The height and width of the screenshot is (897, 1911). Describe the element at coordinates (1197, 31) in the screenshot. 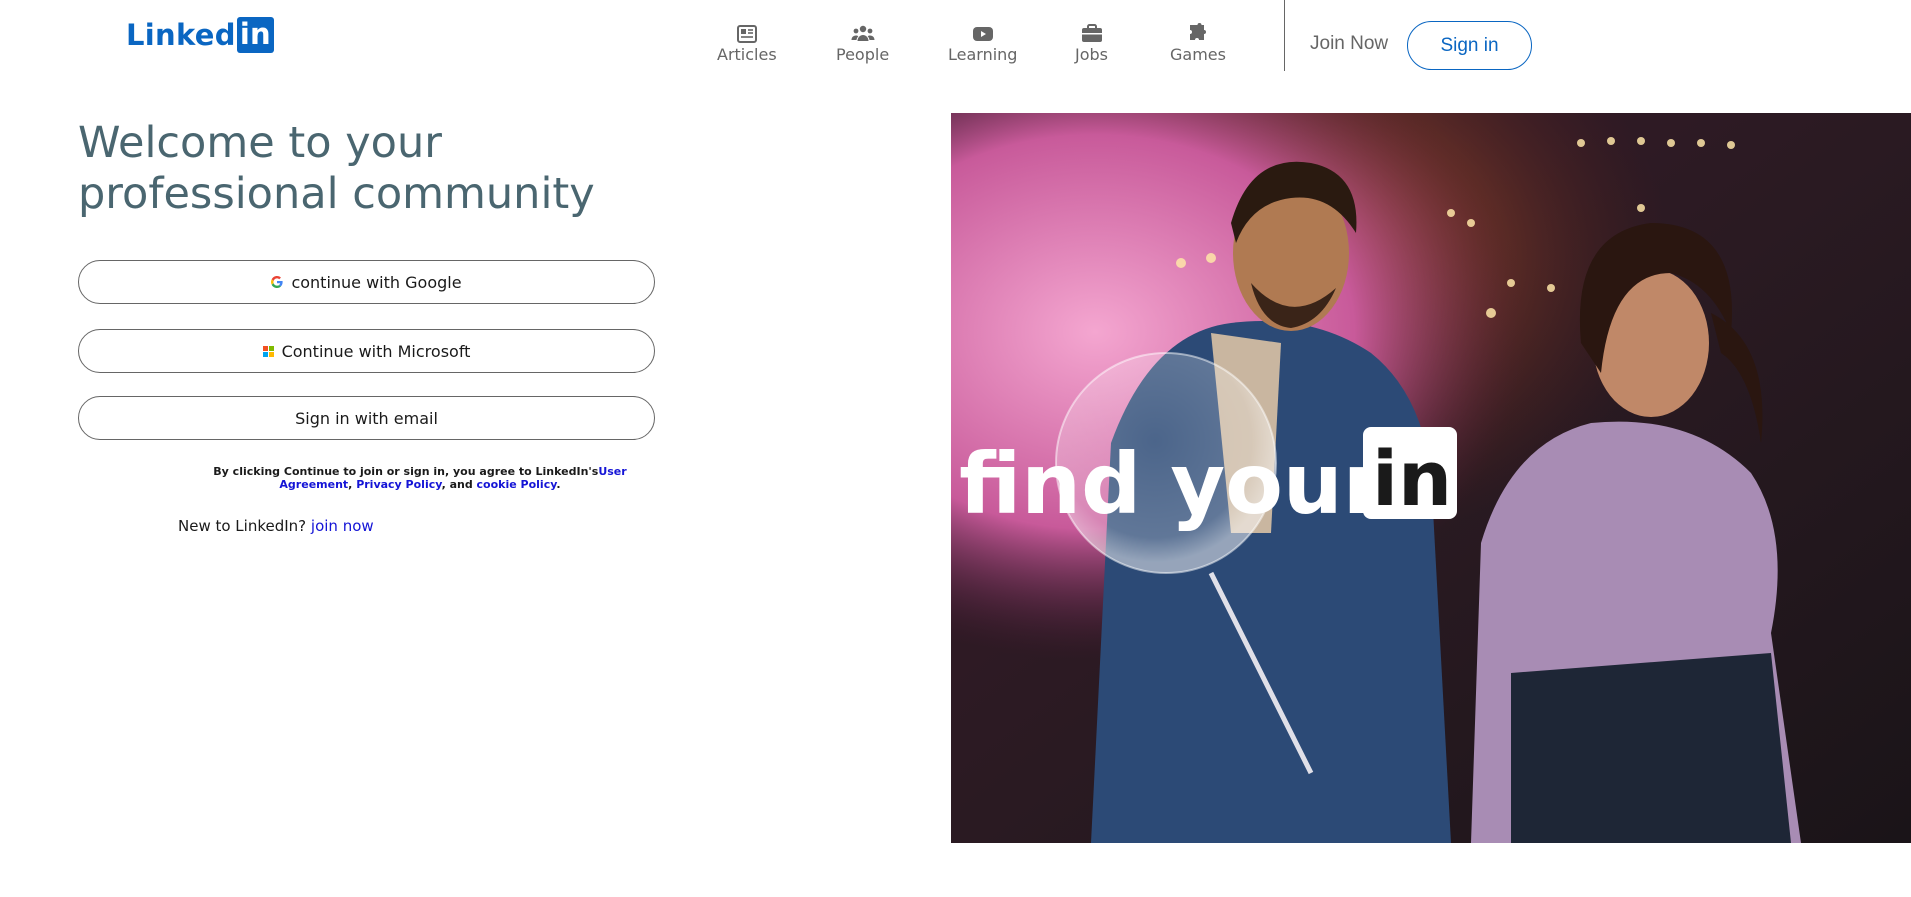

I see `puzzle-piece-icon` at that location.